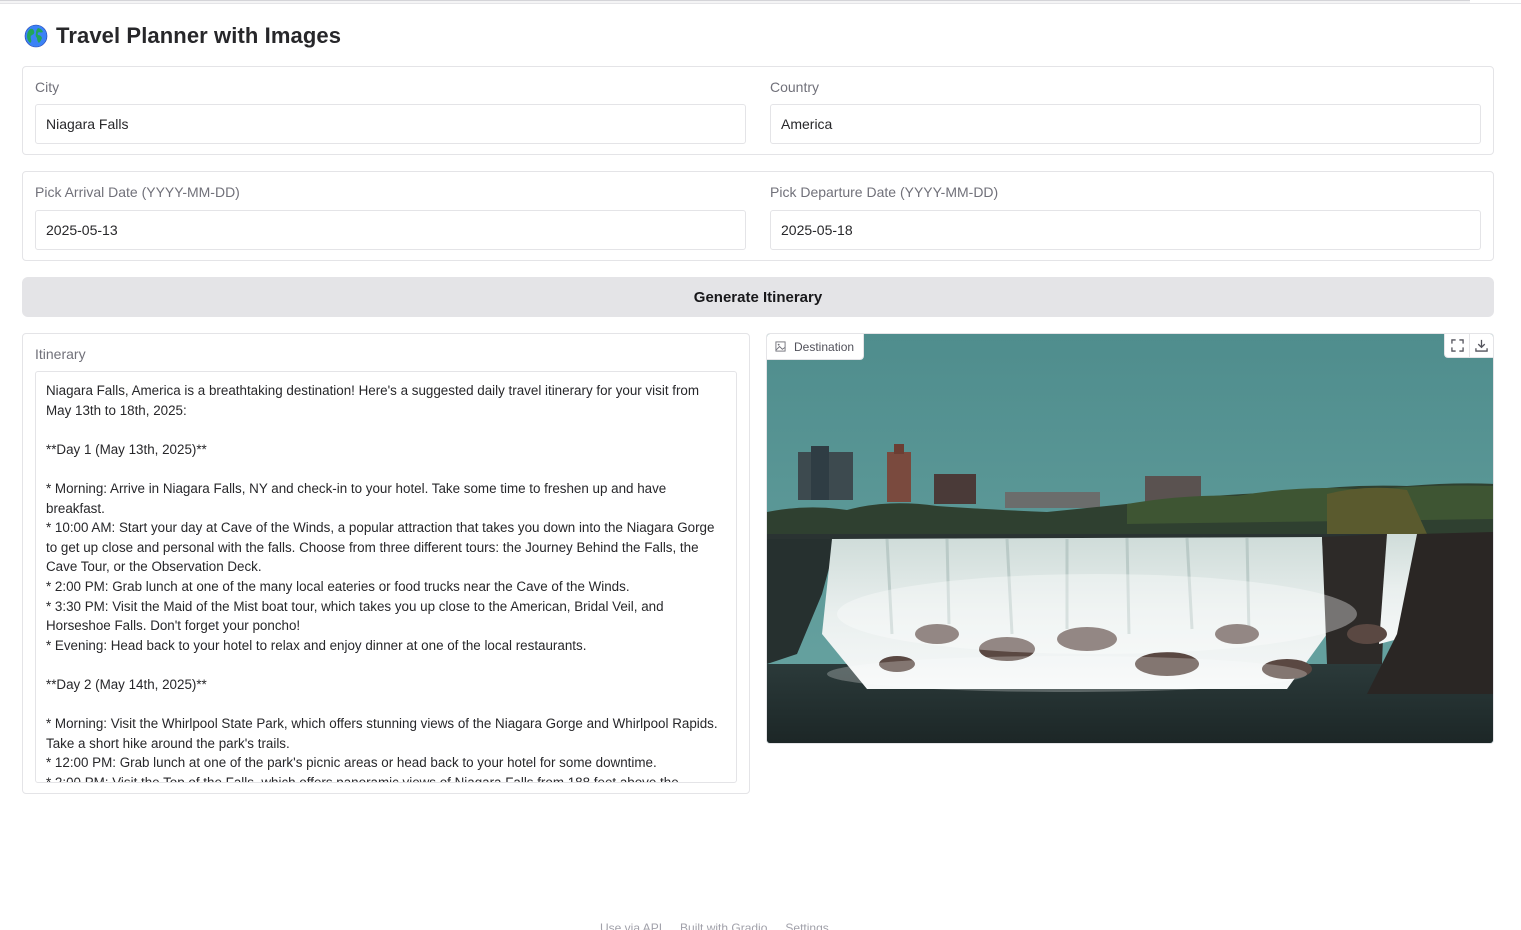 The width and height of the screenshot is (1521, 930). I want to click on arrival-label: Pick Arrival Date (YYYY-MM-DD), so click(137, 192).